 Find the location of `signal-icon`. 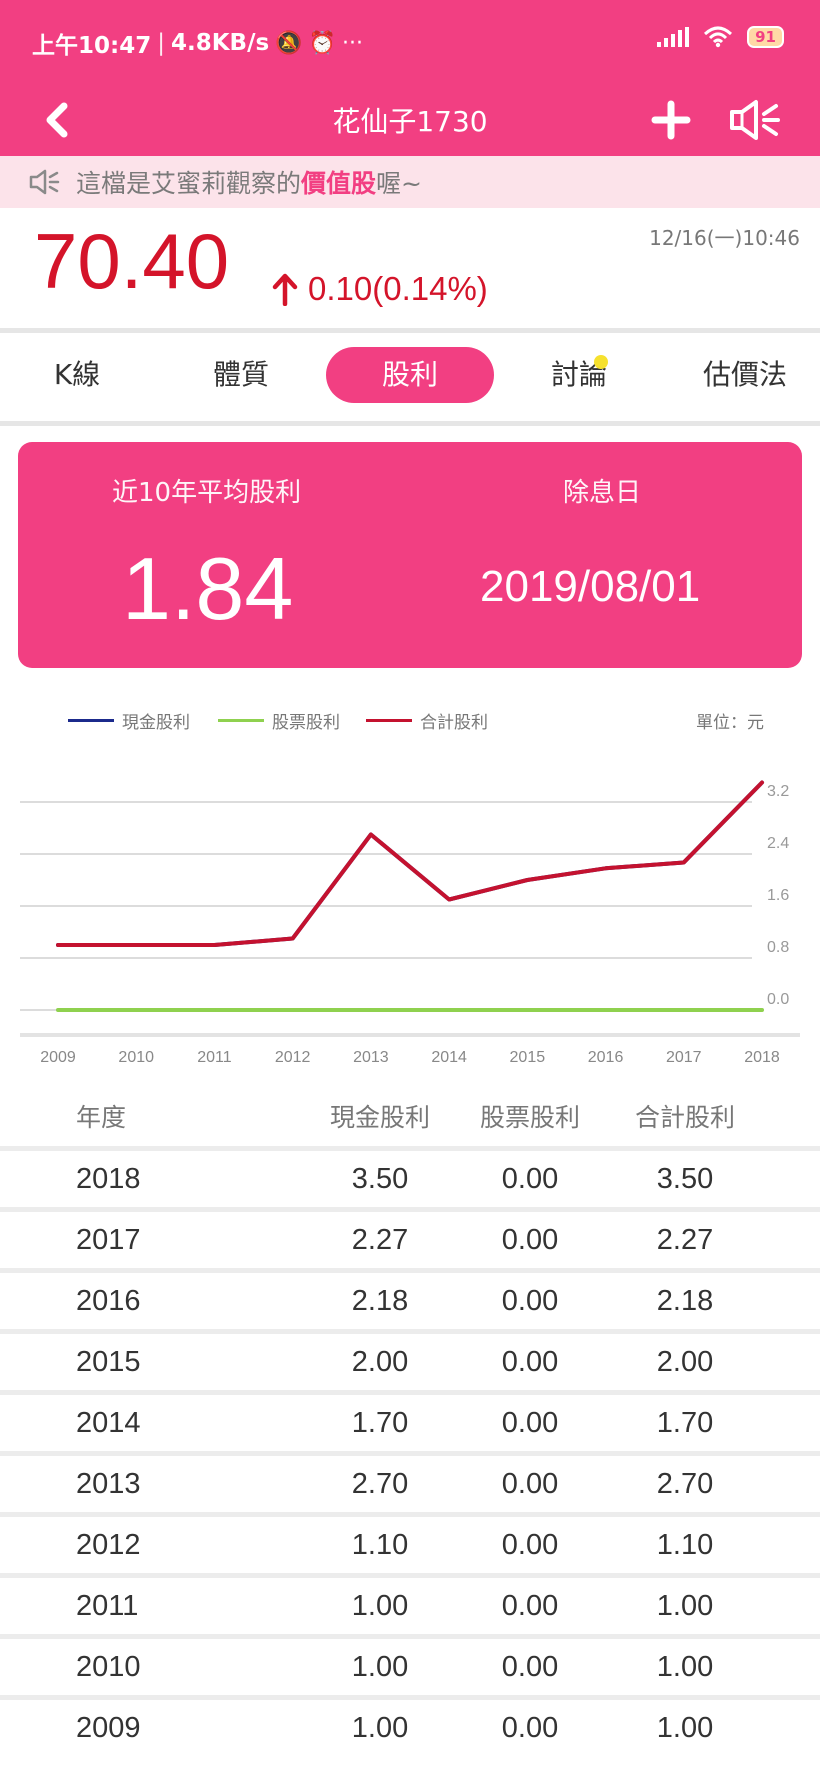

signal-icon is located at coordinates (673, 37).